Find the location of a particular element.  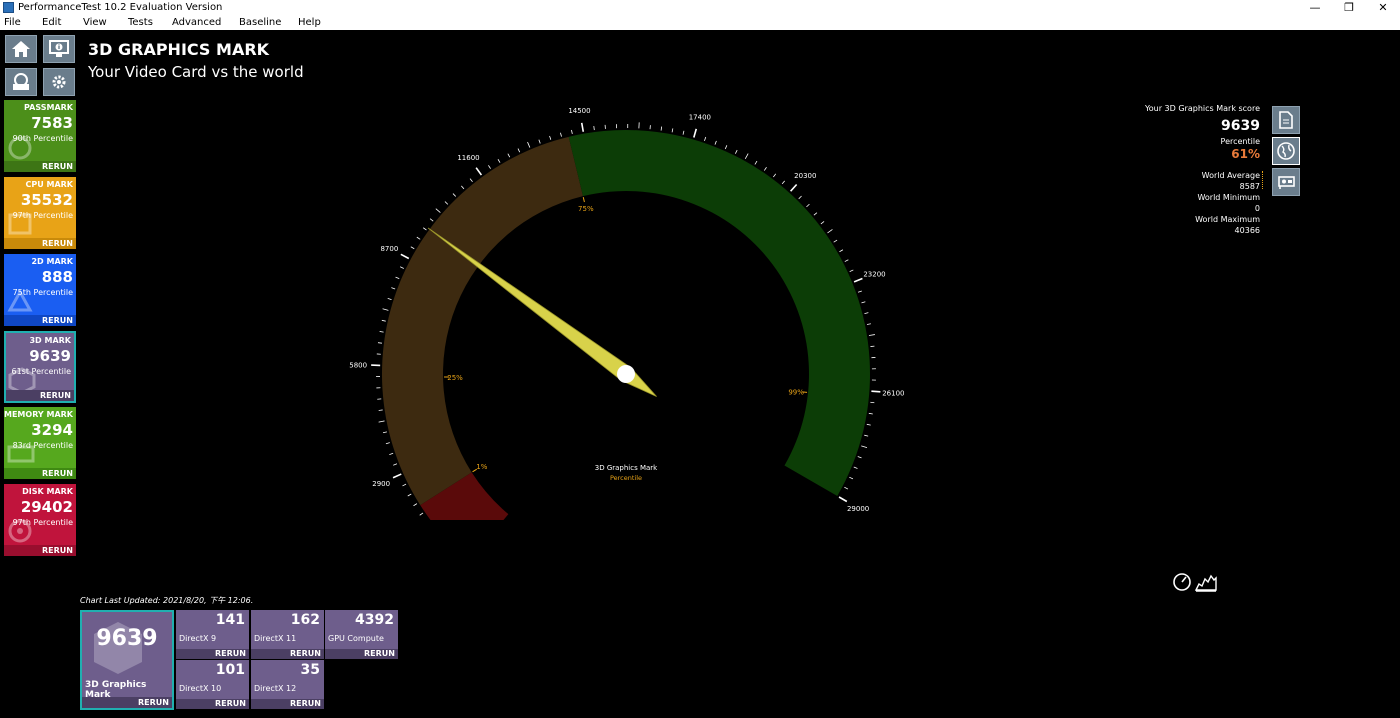

tile-value: 3294 is located at coordinates (52, 430).